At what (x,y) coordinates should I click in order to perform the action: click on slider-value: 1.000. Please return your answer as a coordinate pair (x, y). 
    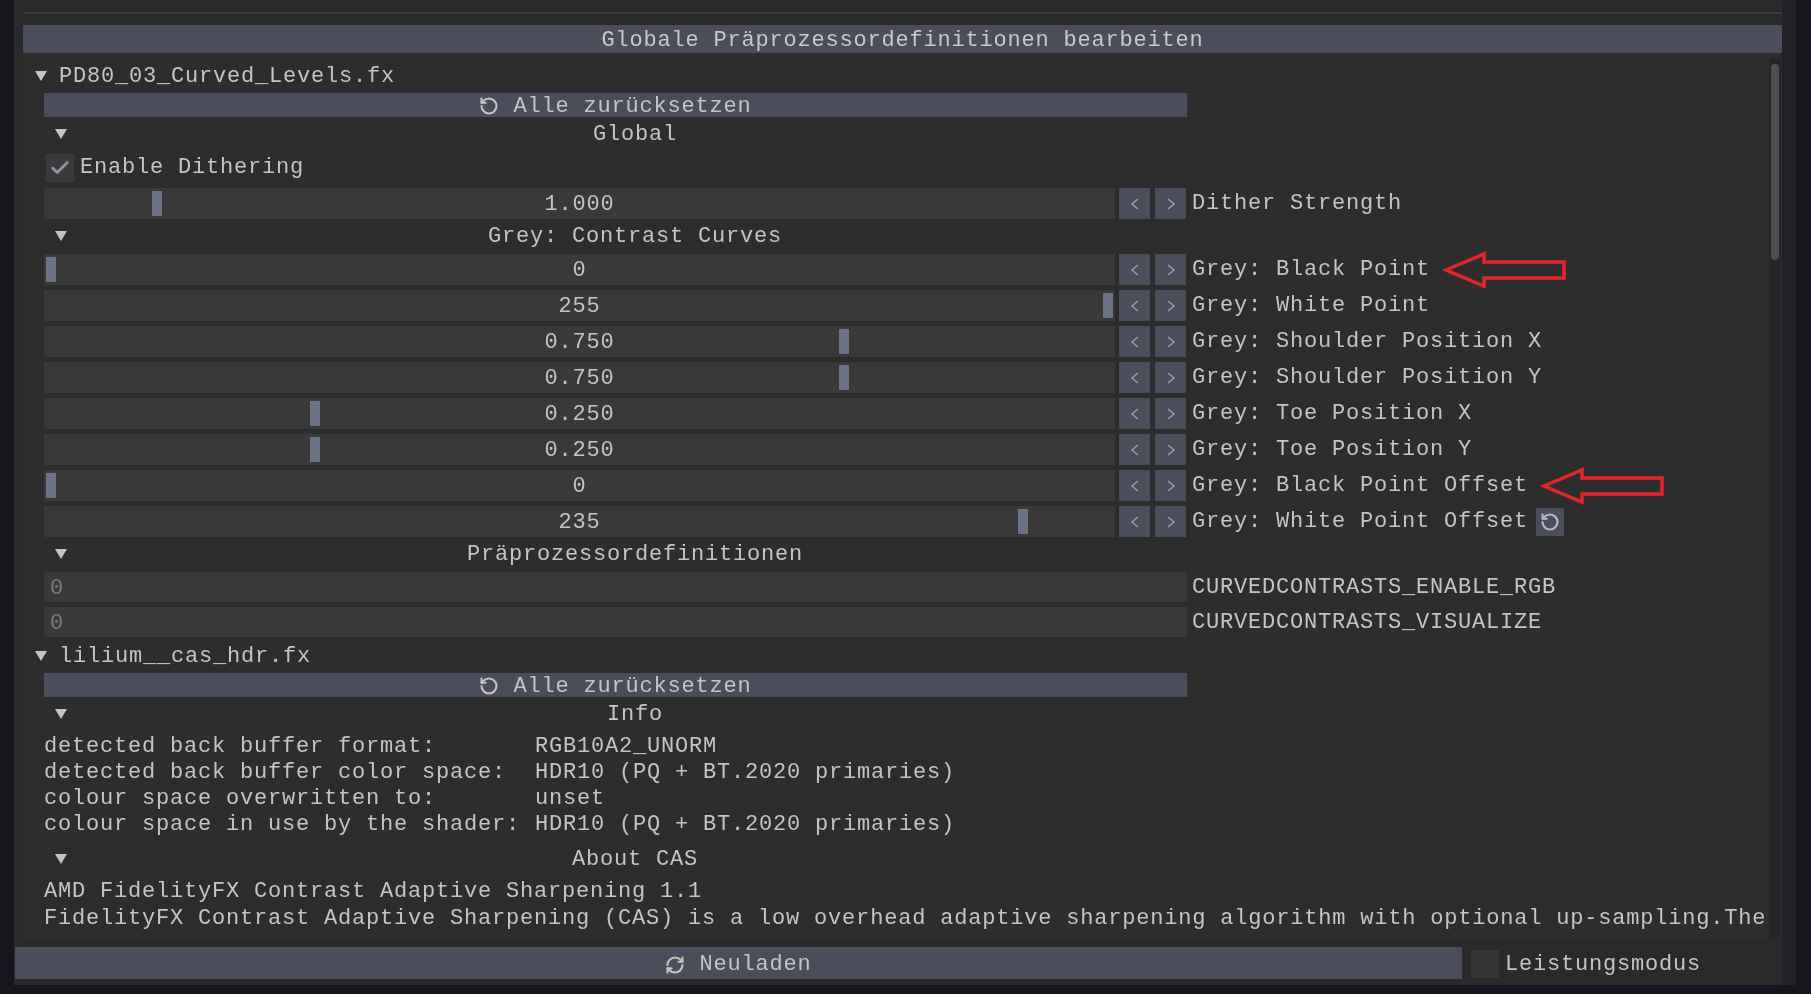
    Looking at the image, I should click on (579, 204).